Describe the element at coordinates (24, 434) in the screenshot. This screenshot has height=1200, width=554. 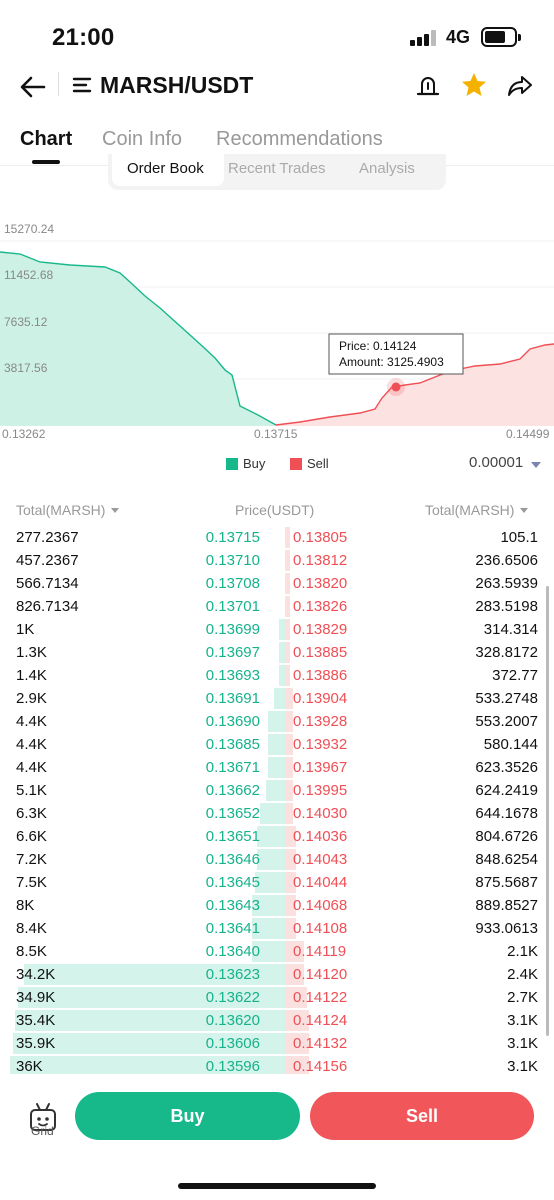
I see `x-tick-label: 0.13262` at that location.